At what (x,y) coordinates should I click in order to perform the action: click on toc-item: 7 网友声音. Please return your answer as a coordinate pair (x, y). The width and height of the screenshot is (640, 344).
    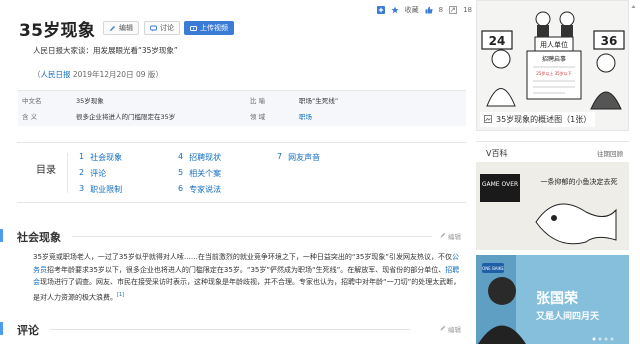
    Looking at the image, I should click on (298, 157).